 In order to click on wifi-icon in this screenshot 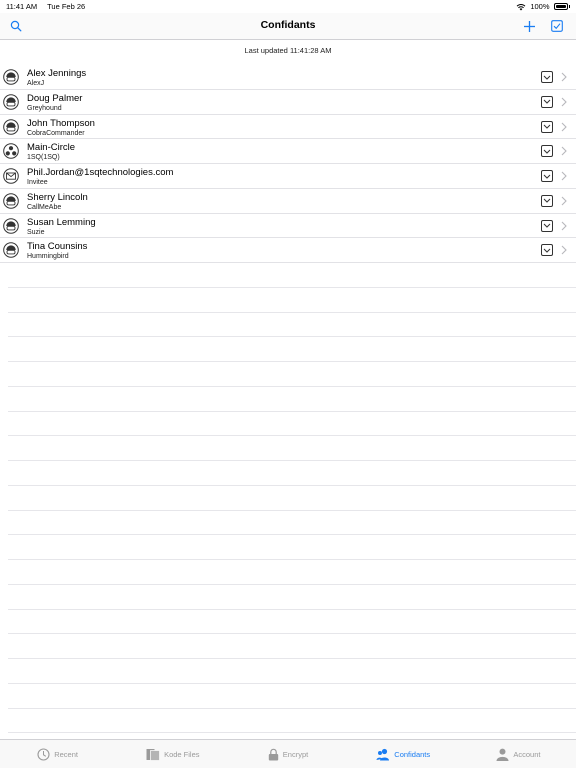, I will do `click(521, 6)`.